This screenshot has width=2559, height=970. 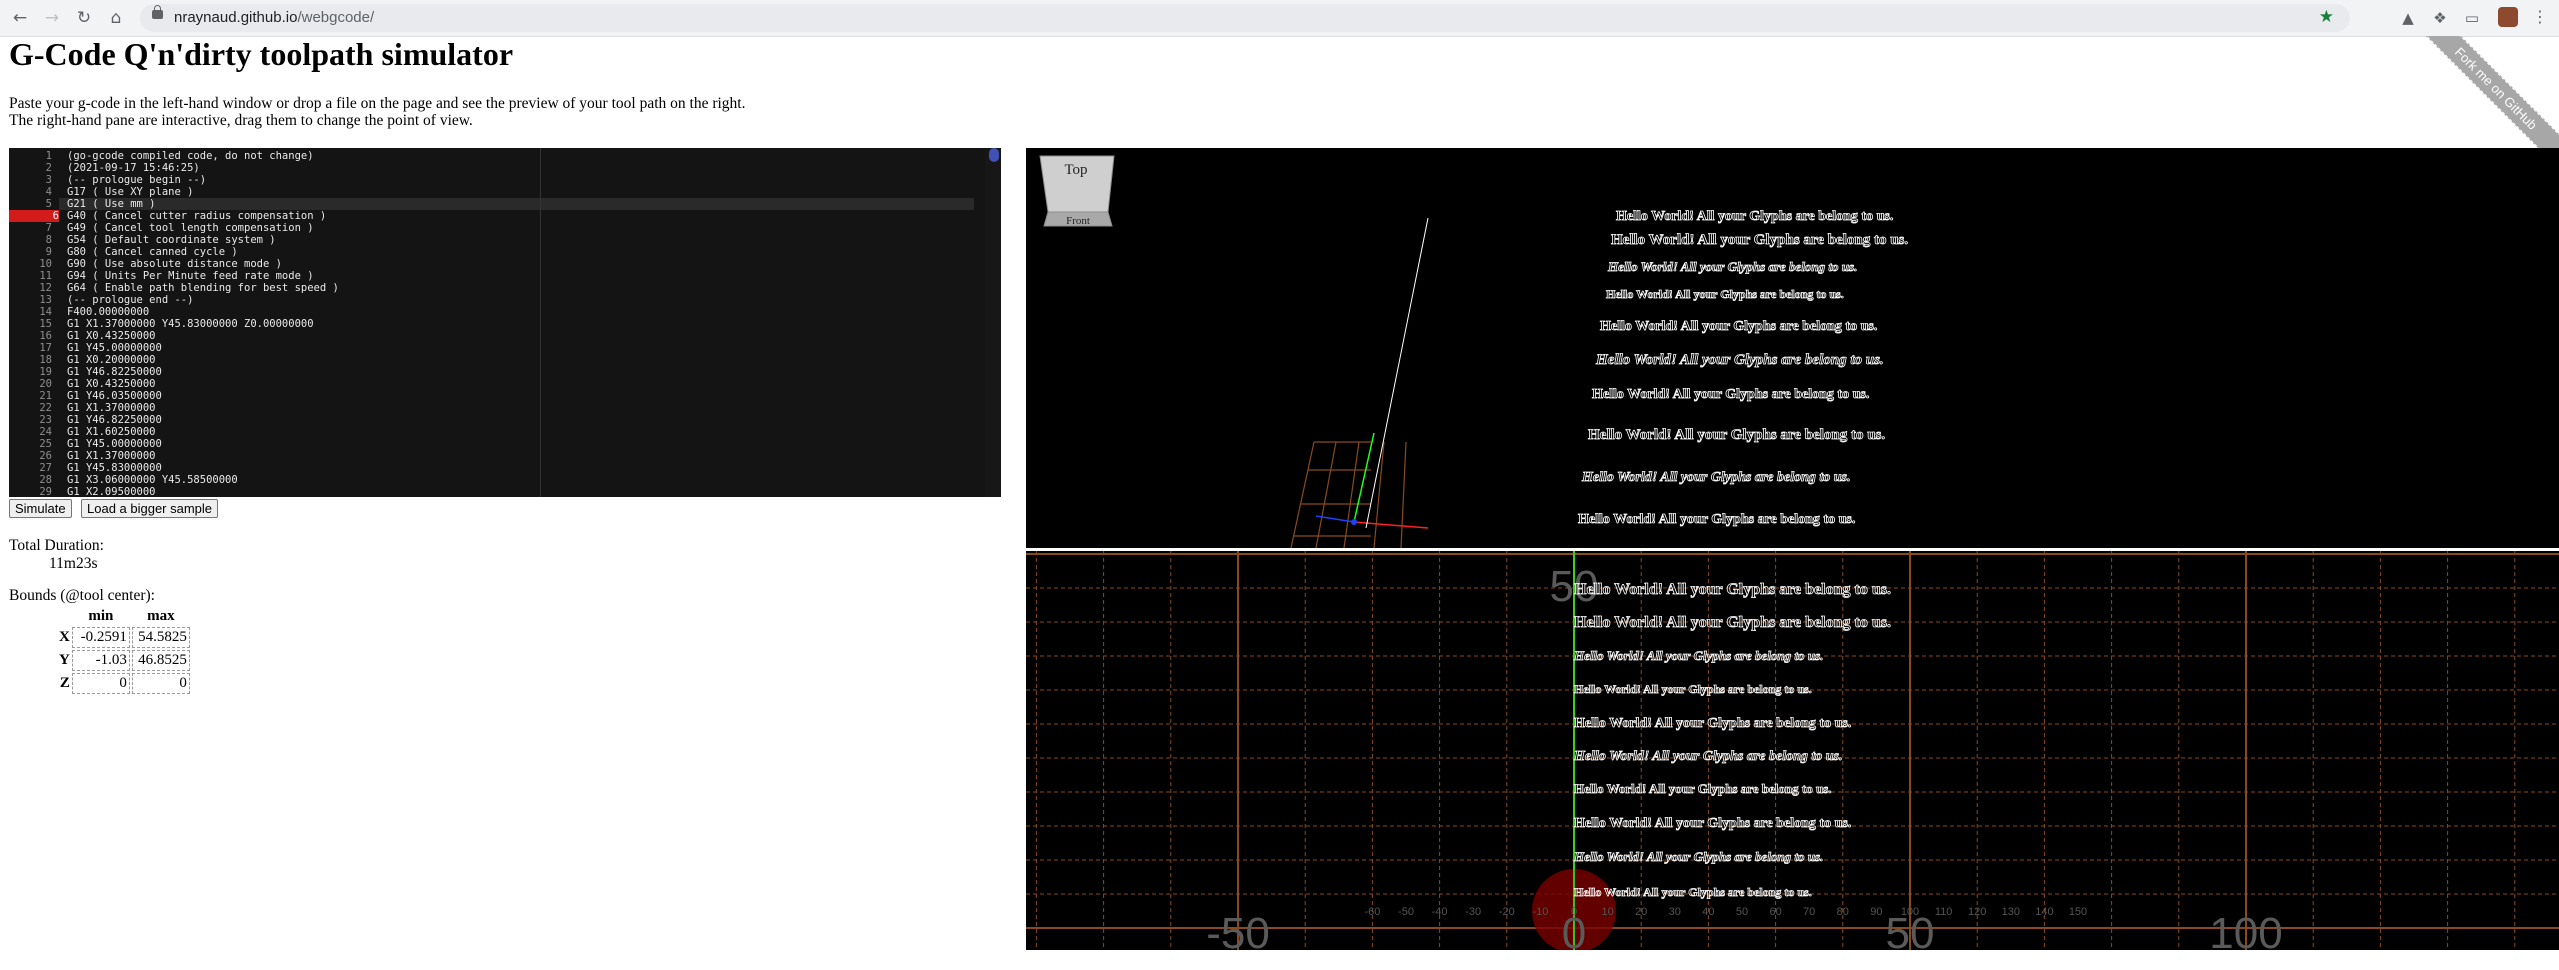 What do you see at coordinates (2408, 18) in the screenshot?
I see `extension-icon: ▲` at bounding box center [2408, 18].